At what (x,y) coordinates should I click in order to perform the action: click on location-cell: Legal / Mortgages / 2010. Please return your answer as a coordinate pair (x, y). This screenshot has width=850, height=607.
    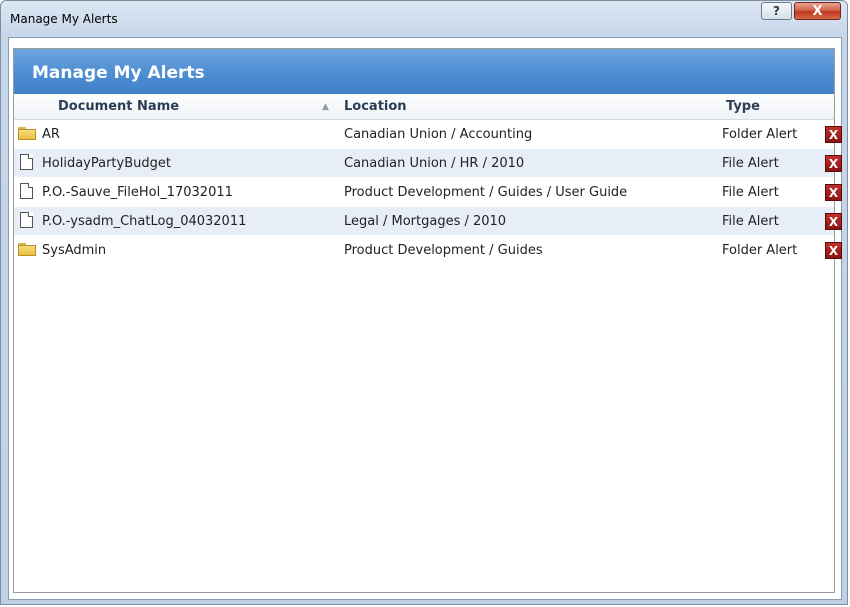
    Looking at the image, I should click on (425, 221).